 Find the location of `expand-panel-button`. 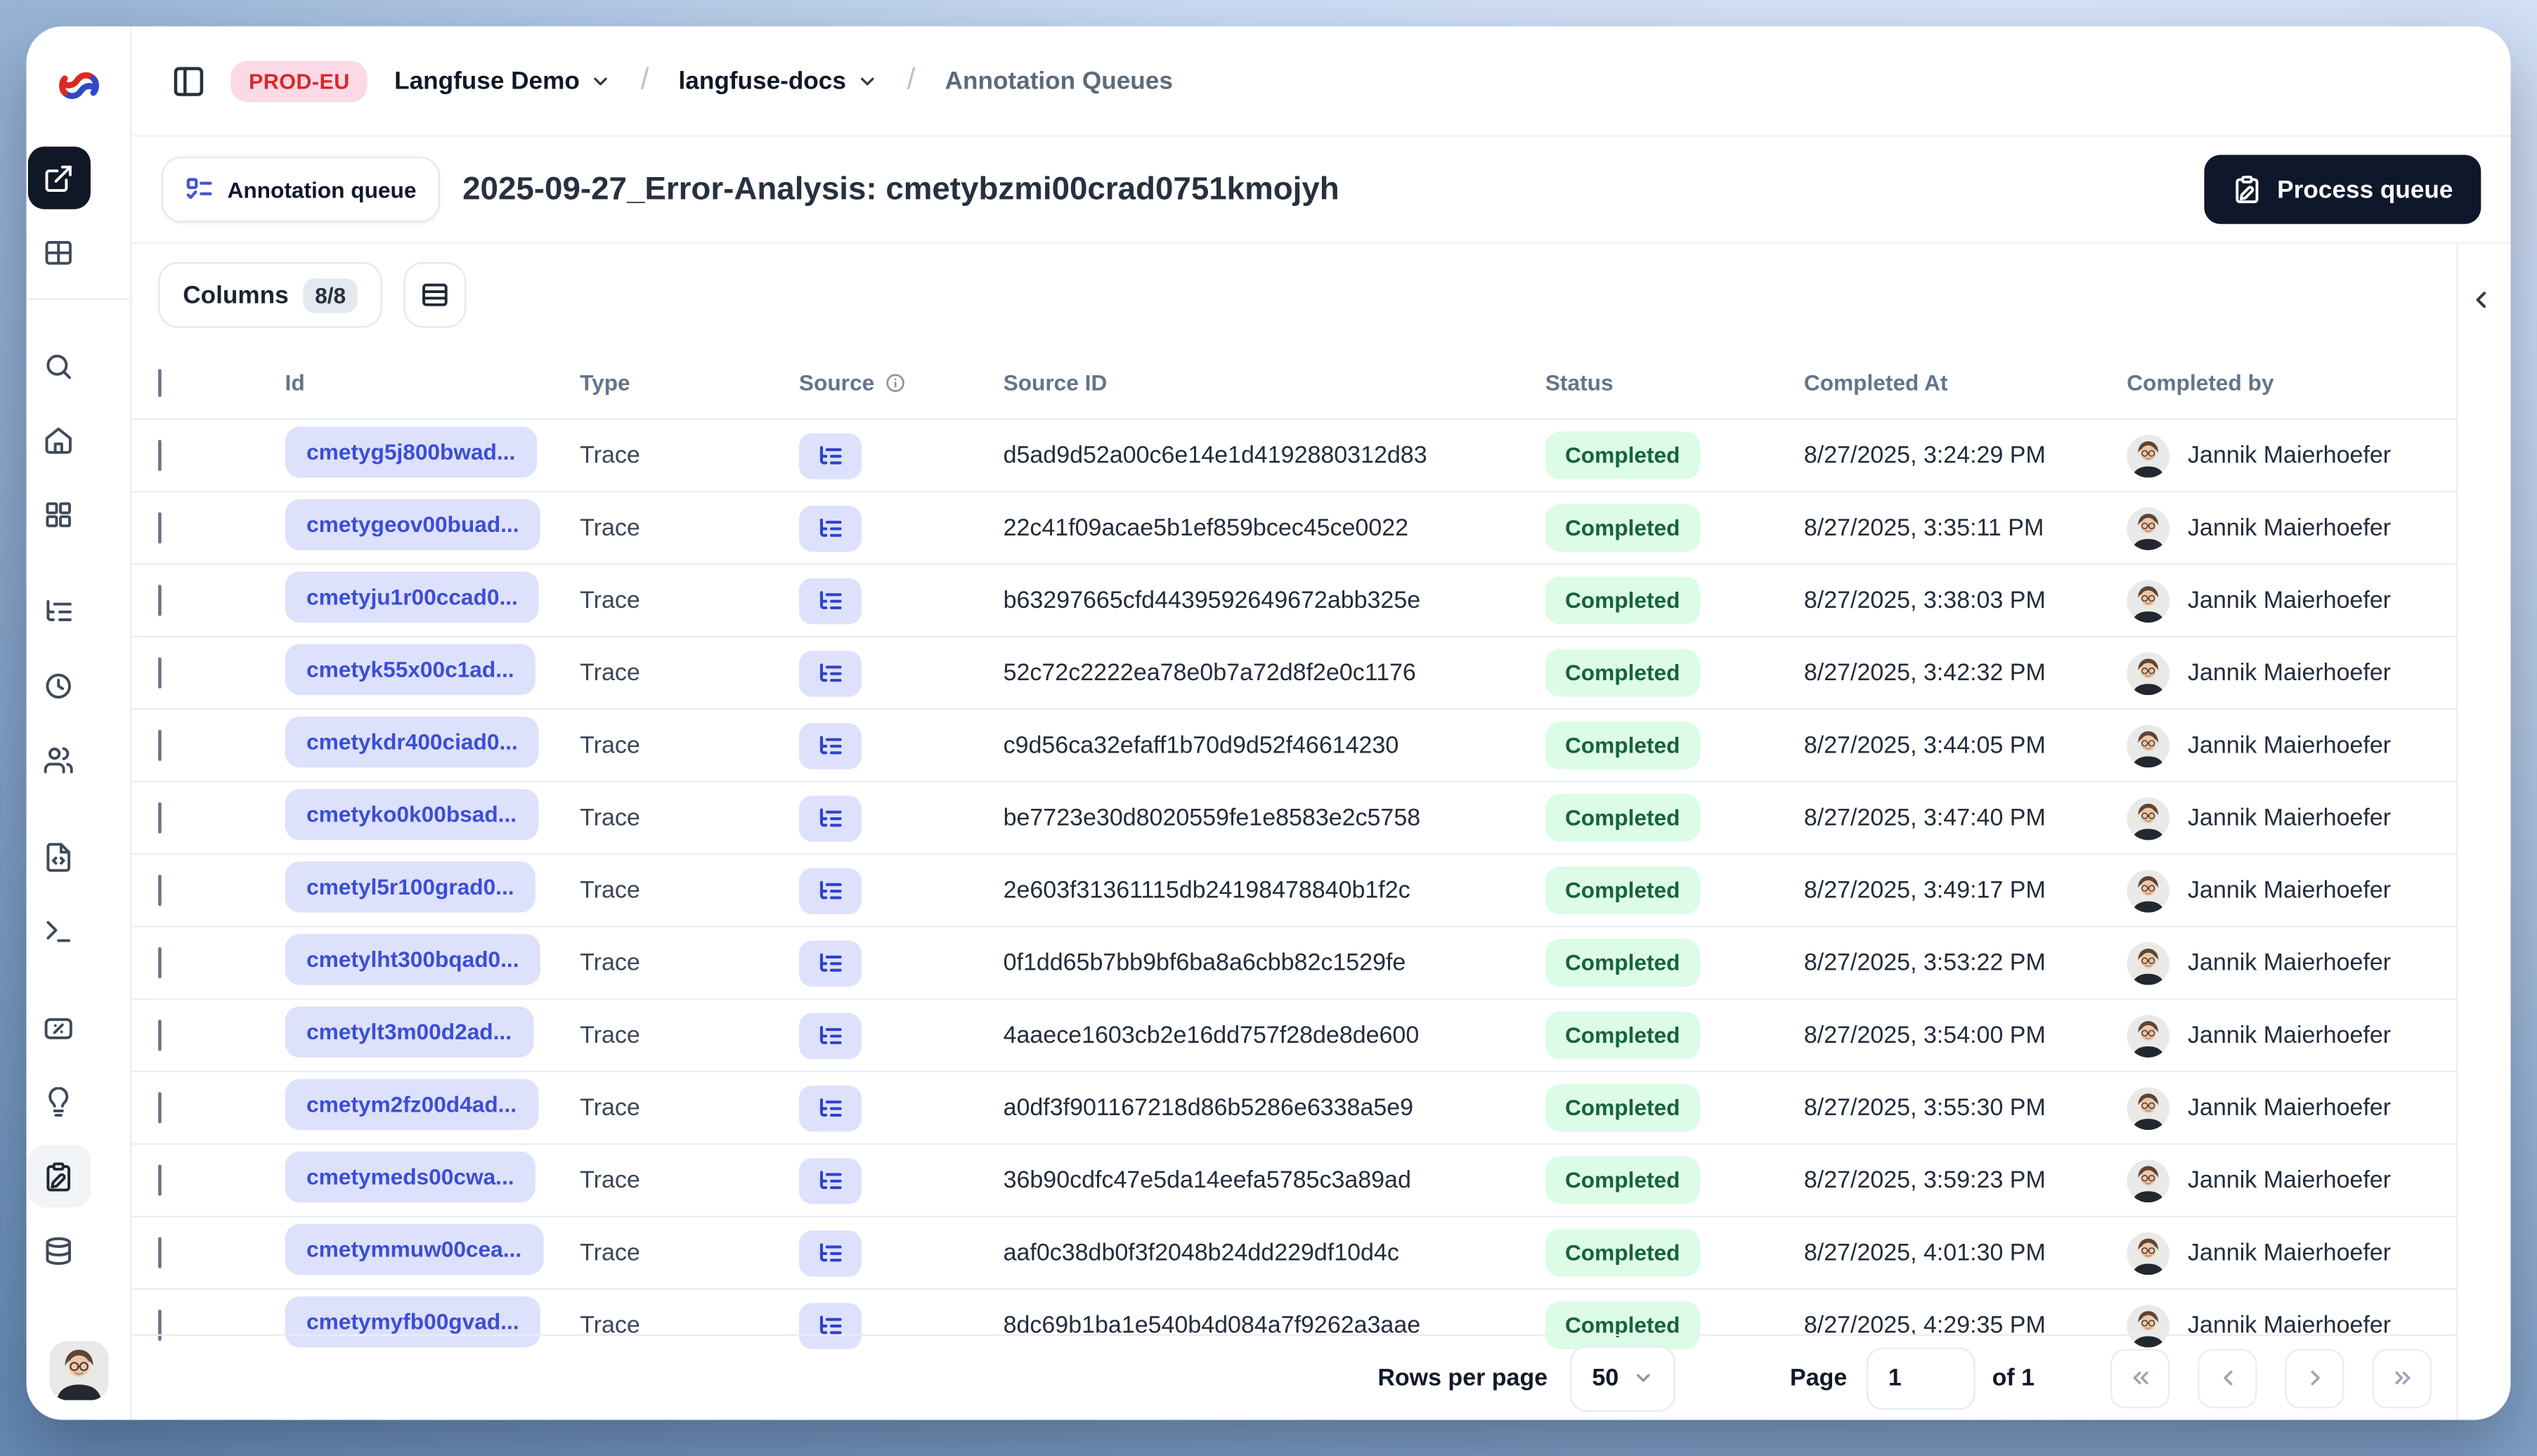

expand-panel-button is located at coordinates (2485, 304).